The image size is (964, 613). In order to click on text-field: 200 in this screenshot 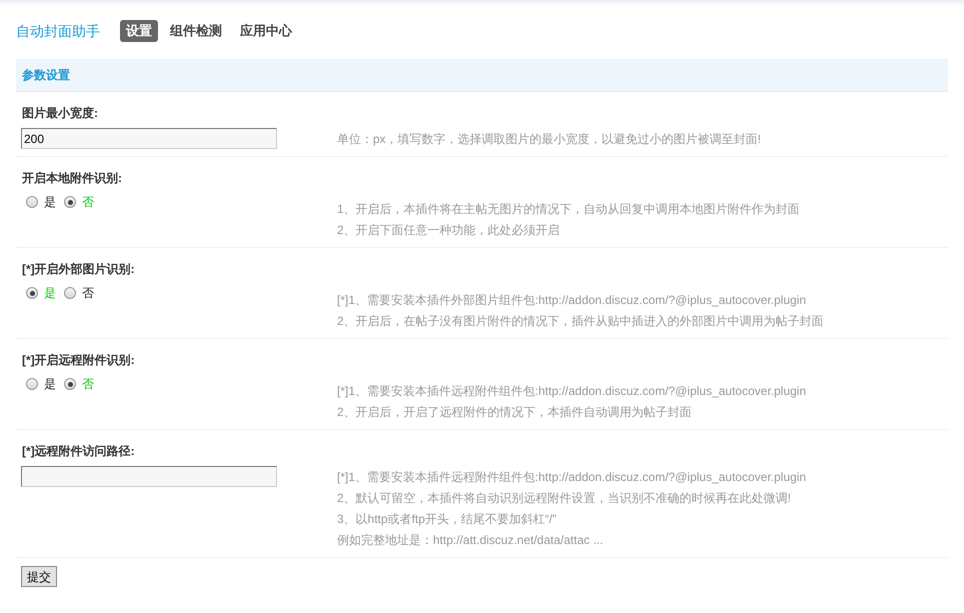, I will do `click(149, 138)`.